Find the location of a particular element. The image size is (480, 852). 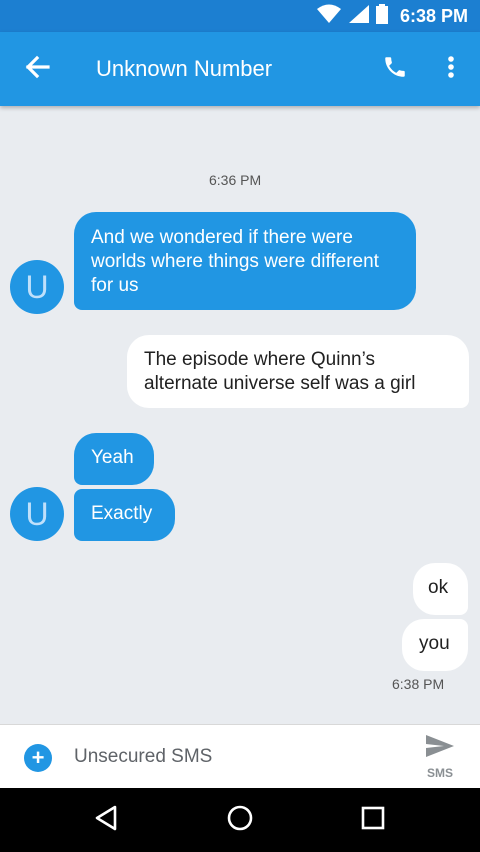

message-bubble-incoming: Exactly is located at coordinates (124, 515).